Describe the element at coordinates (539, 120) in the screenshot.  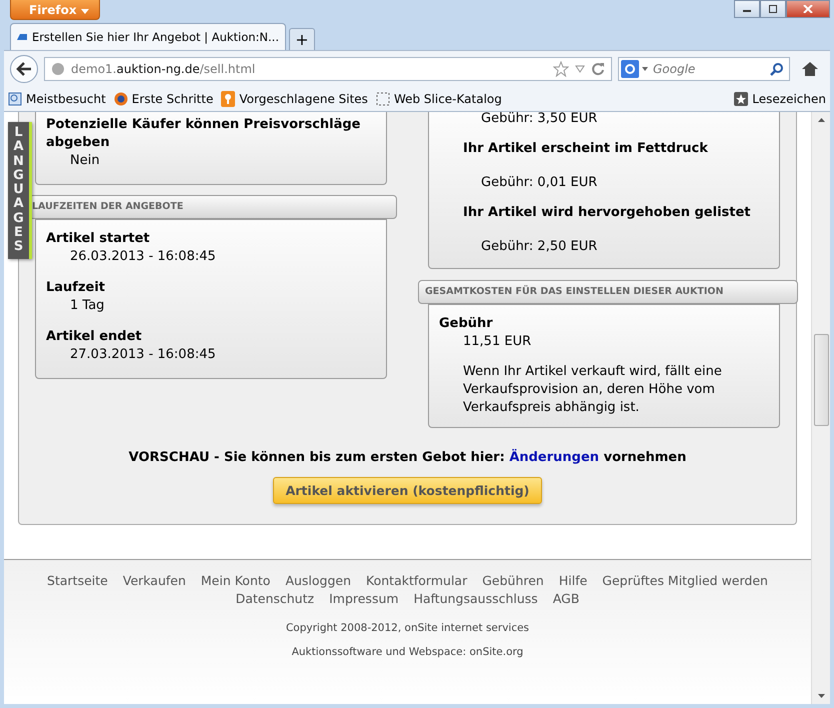
I see `fee-value: Gebühr: 3,50 EUR` at that location.